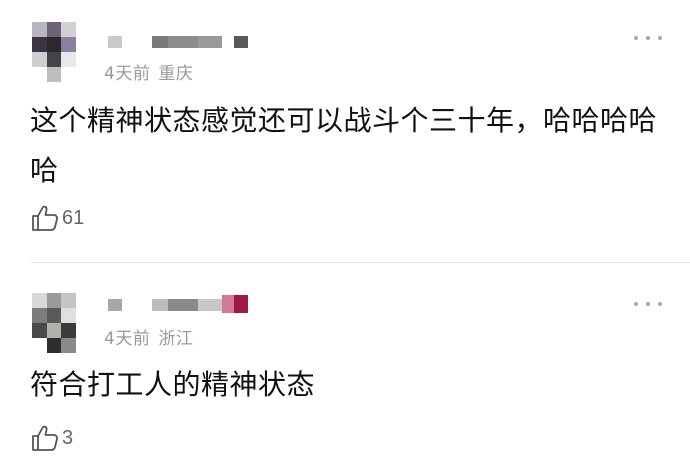  What do you see at coordinates (176, 339) in the screenshot?
I see `comment-location: 浙江` at bounding box center [176, 339].